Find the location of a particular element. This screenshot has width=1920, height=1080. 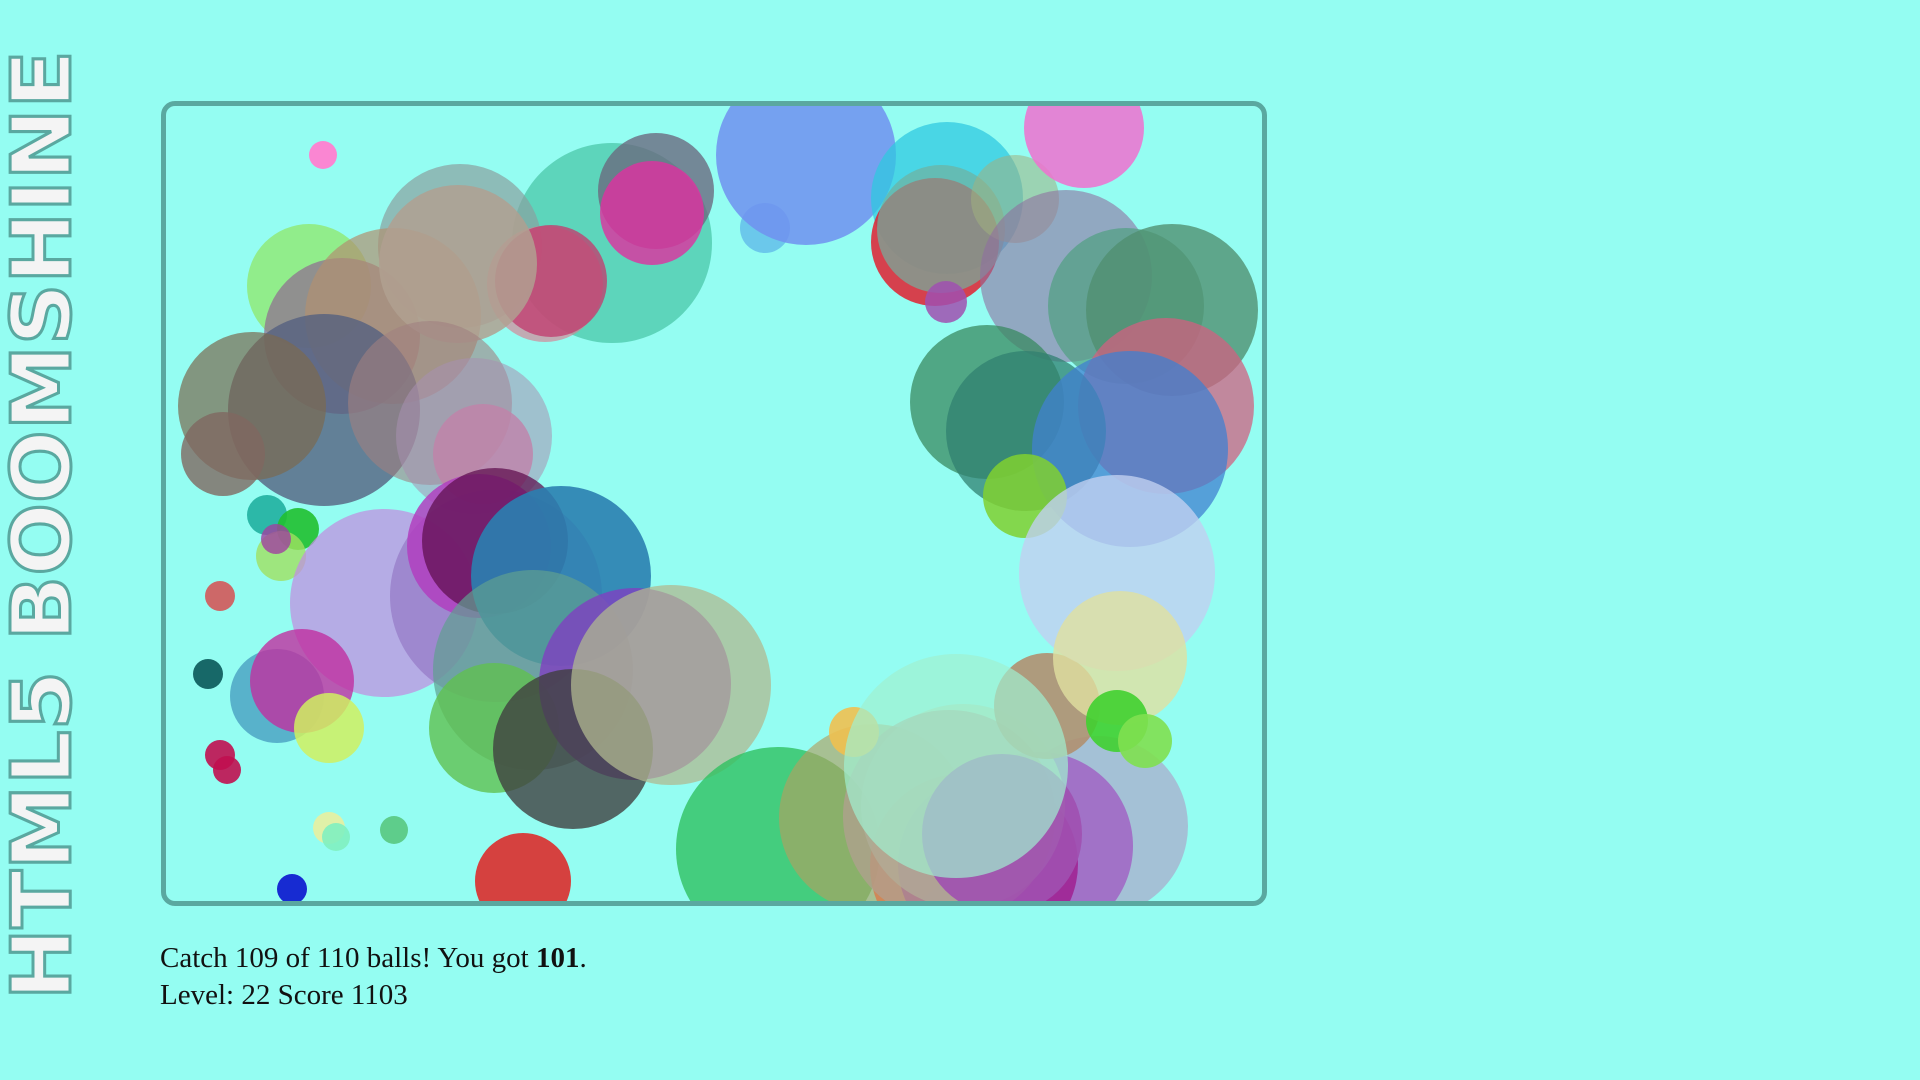

caught-count: 101 is located at coordinates (557, 958).